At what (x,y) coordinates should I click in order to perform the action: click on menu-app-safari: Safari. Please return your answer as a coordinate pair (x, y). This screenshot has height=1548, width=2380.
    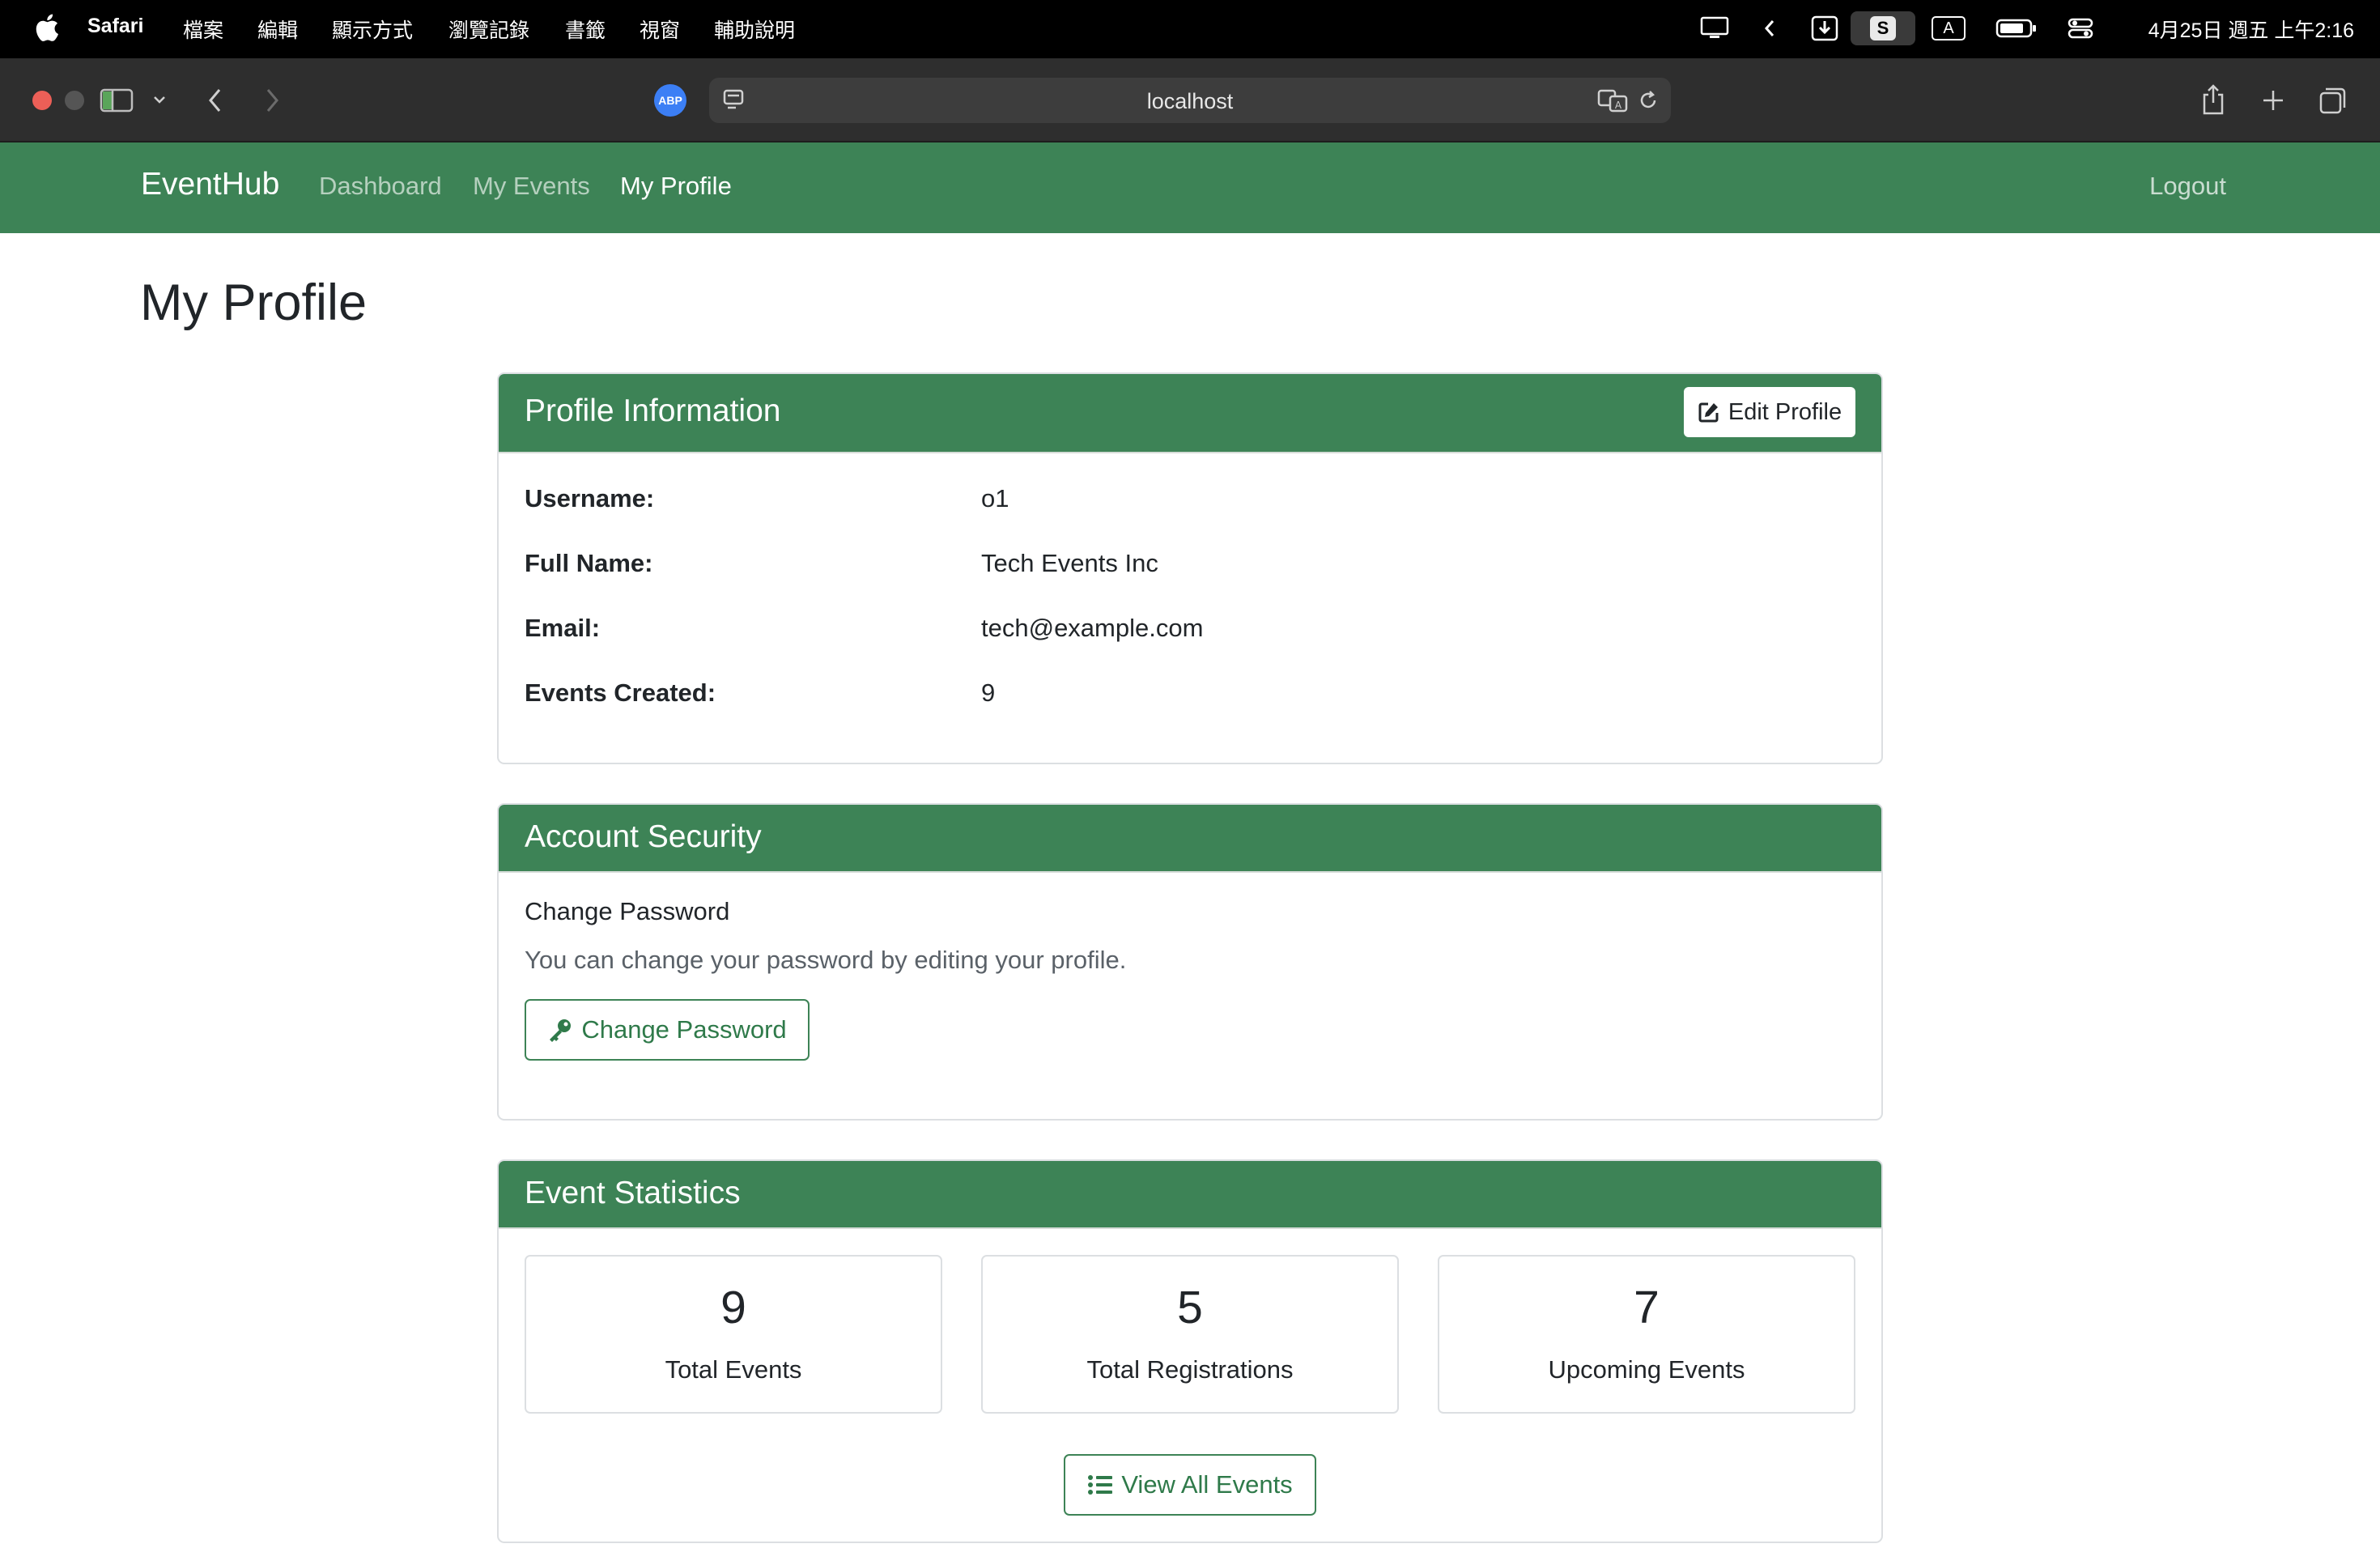
    Looking at the image, I should click on (115, 27).